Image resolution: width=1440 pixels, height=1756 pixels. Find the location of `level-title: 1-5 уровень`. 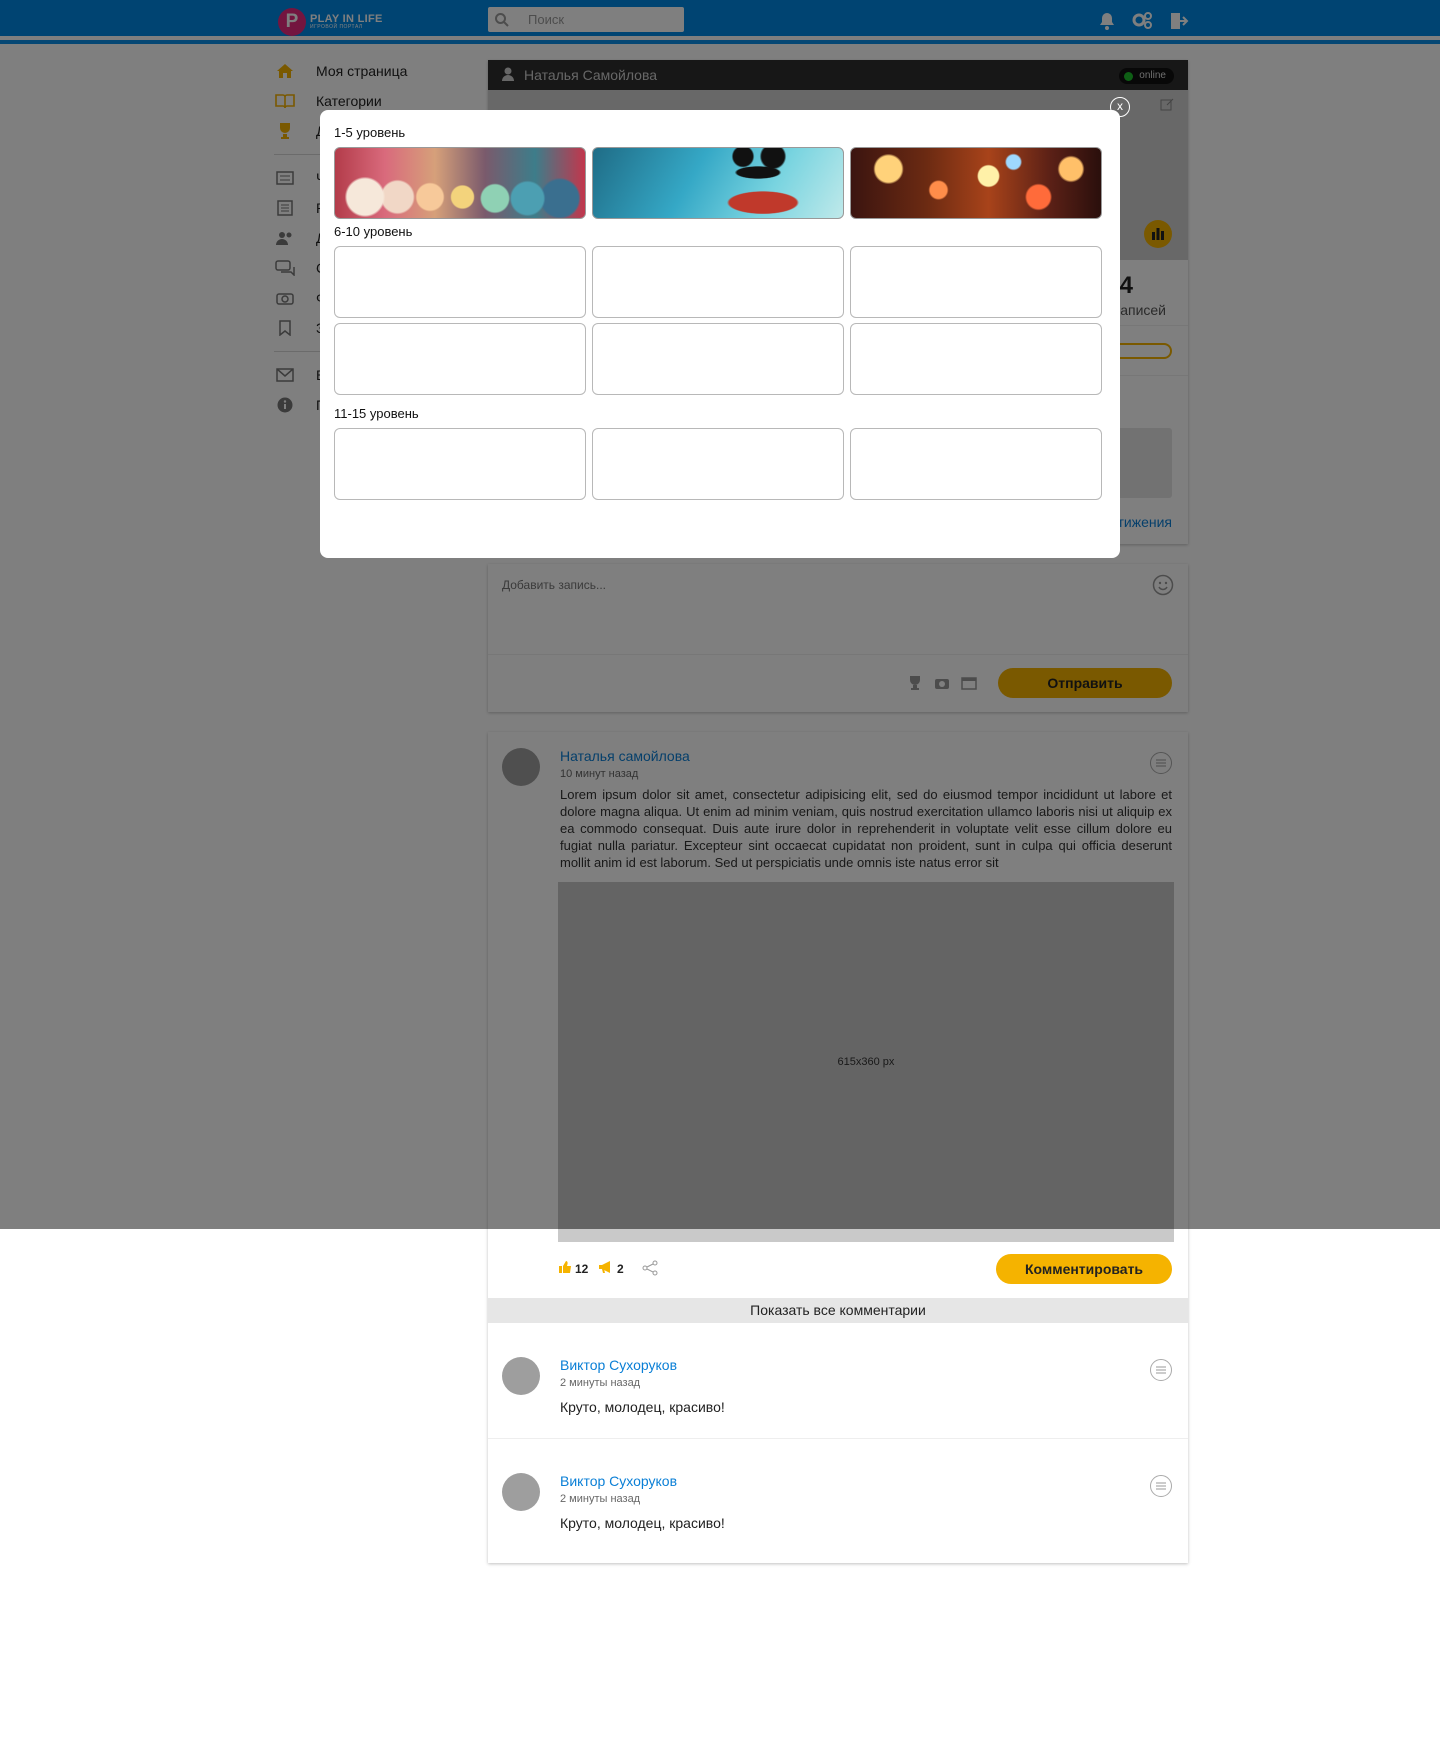

level-title: 1-5 уровень is located at coordinates (370, 132).